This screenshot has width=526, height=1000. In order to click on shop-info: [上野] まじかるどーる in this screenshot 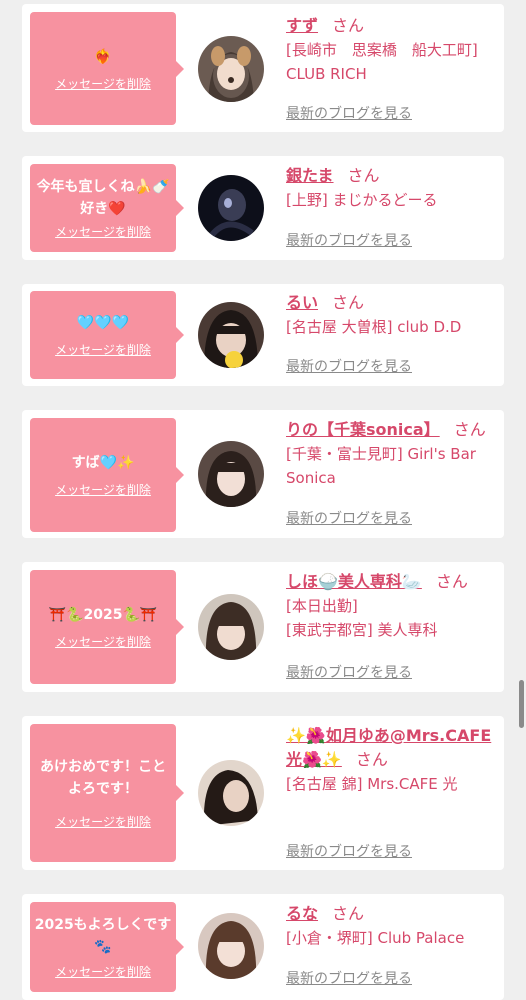, I will do `click(362, 200)`.